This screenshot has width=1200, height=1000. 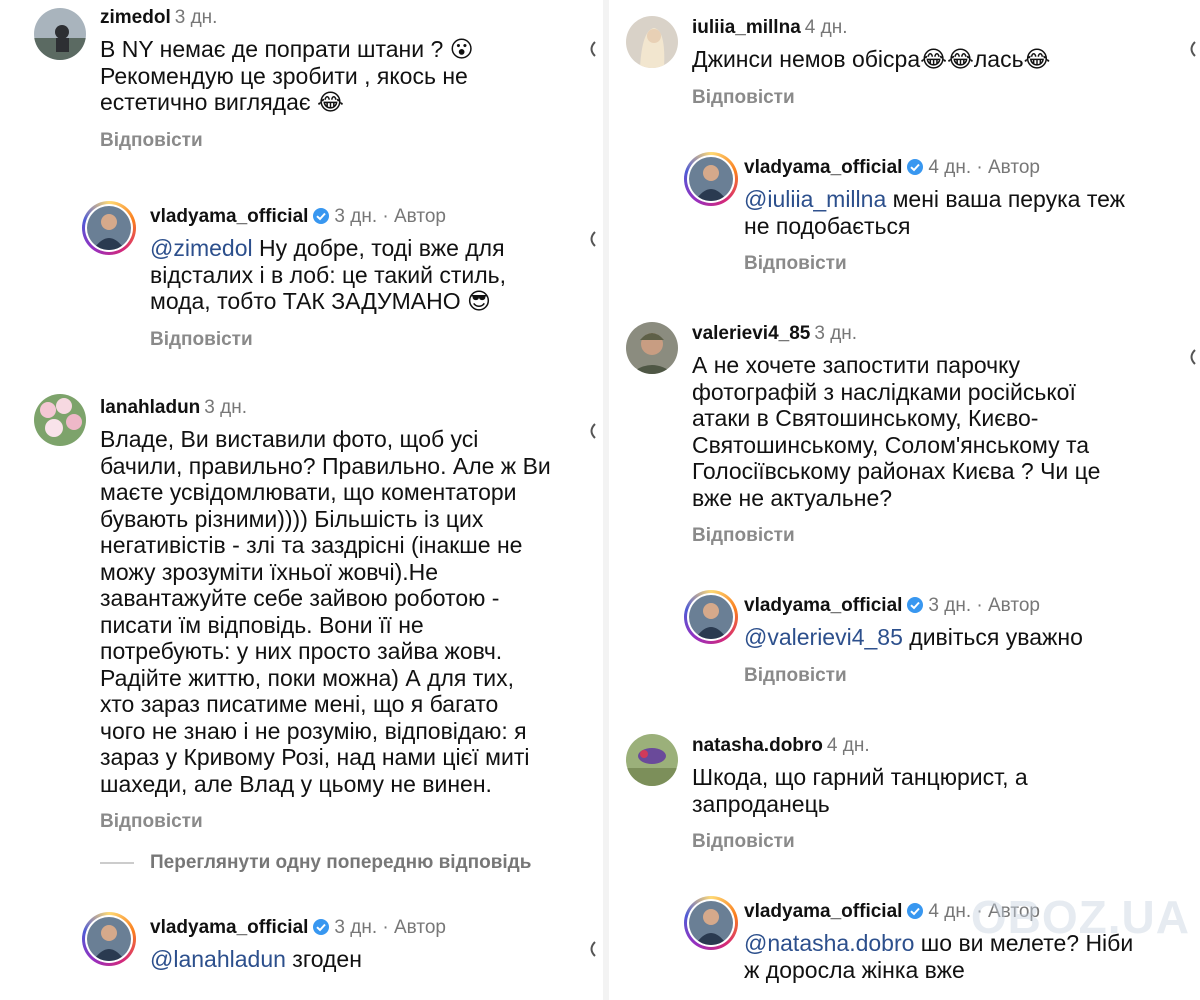 I want to click on view-previous-label: Переглянути одну попередню відповідь, so click(x=341, y=862).